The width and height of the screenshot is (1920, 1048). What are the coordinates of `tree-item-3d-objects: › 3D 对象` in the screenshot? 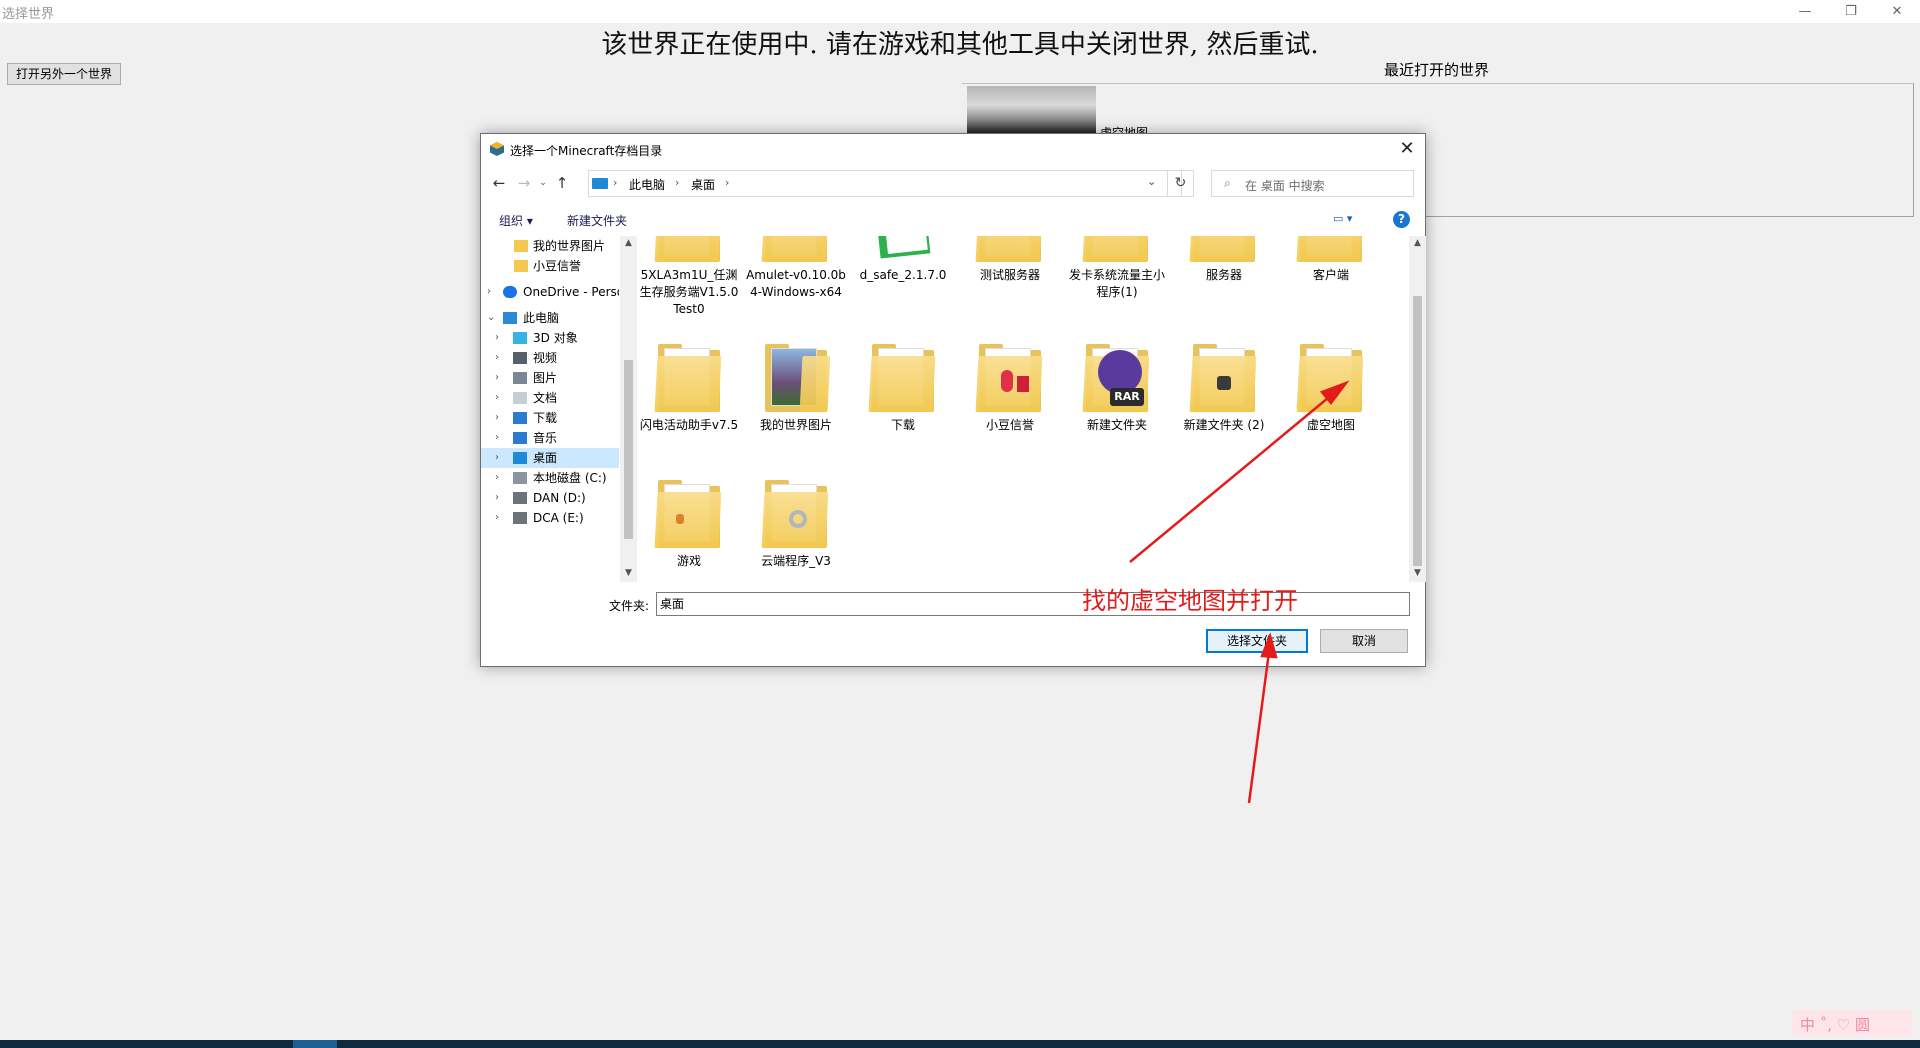 It's located at (550, 338).